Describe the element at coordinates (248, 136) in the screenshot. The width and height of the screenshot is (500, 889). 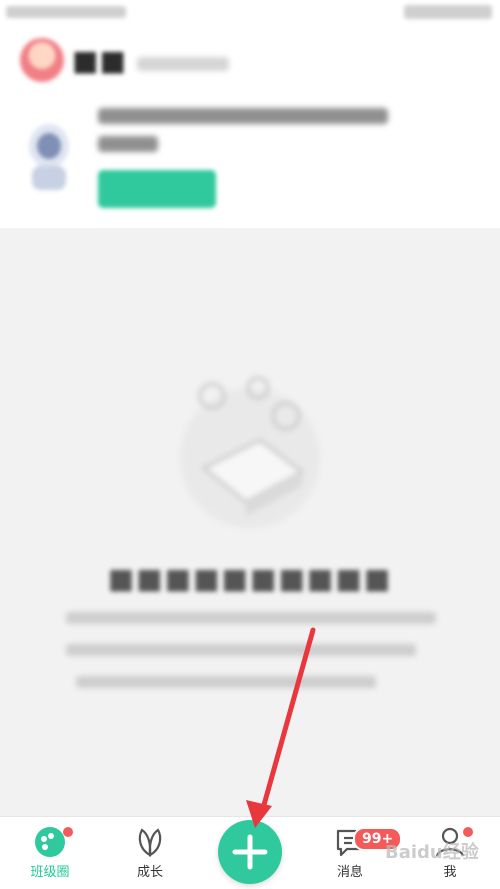
I see `invite-text-blurred` at that location.